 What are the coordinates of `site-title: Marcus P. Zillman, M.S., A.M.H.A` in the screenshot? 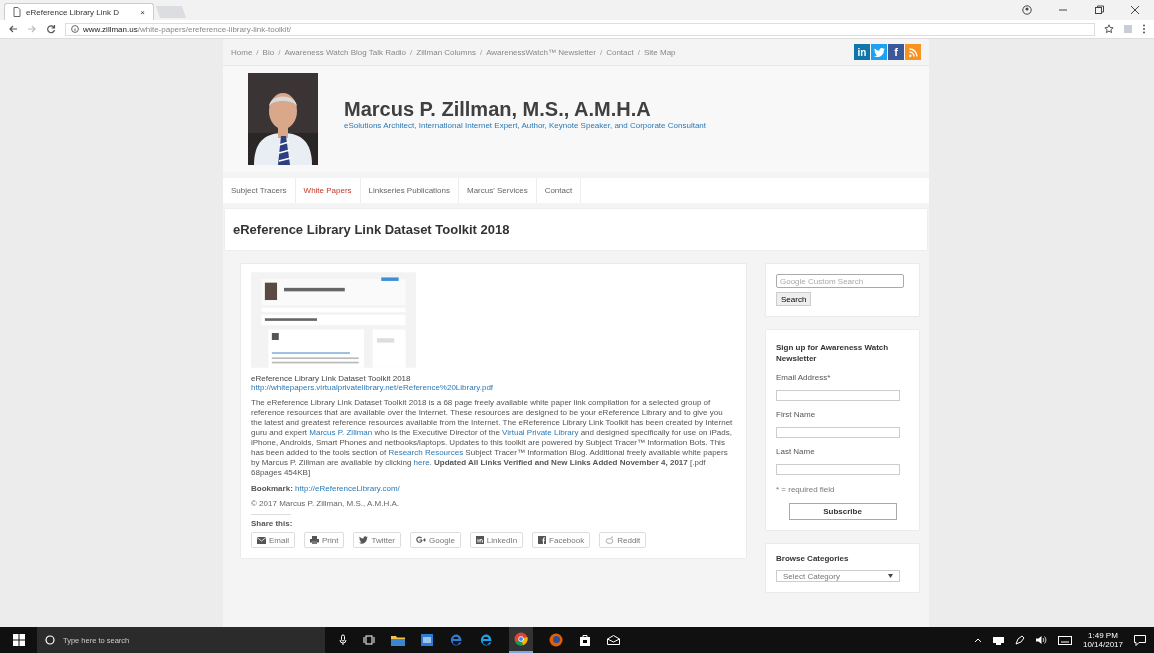 It's located at (498, 109).